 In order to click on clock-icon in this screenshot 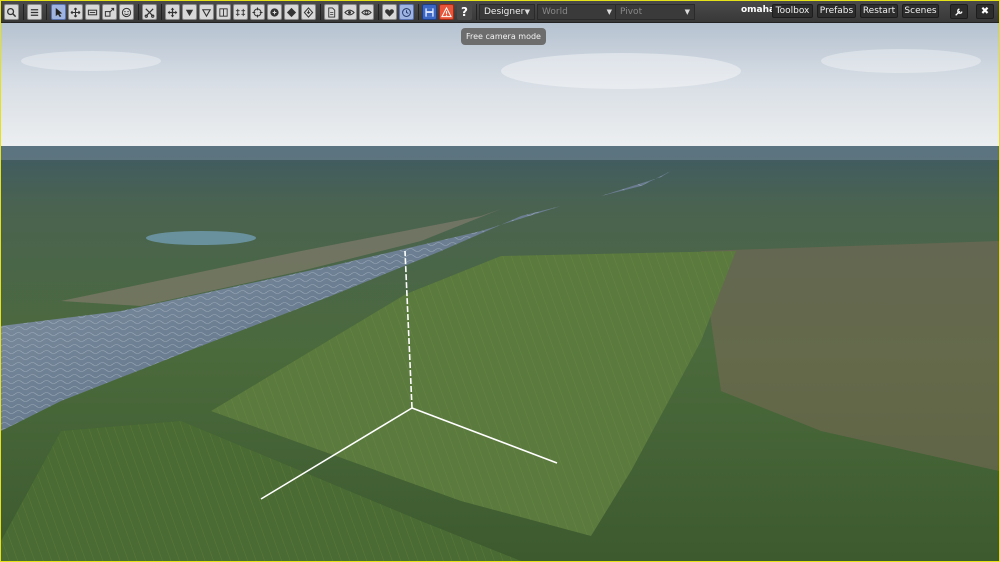, I will do `click(406, 12)`.